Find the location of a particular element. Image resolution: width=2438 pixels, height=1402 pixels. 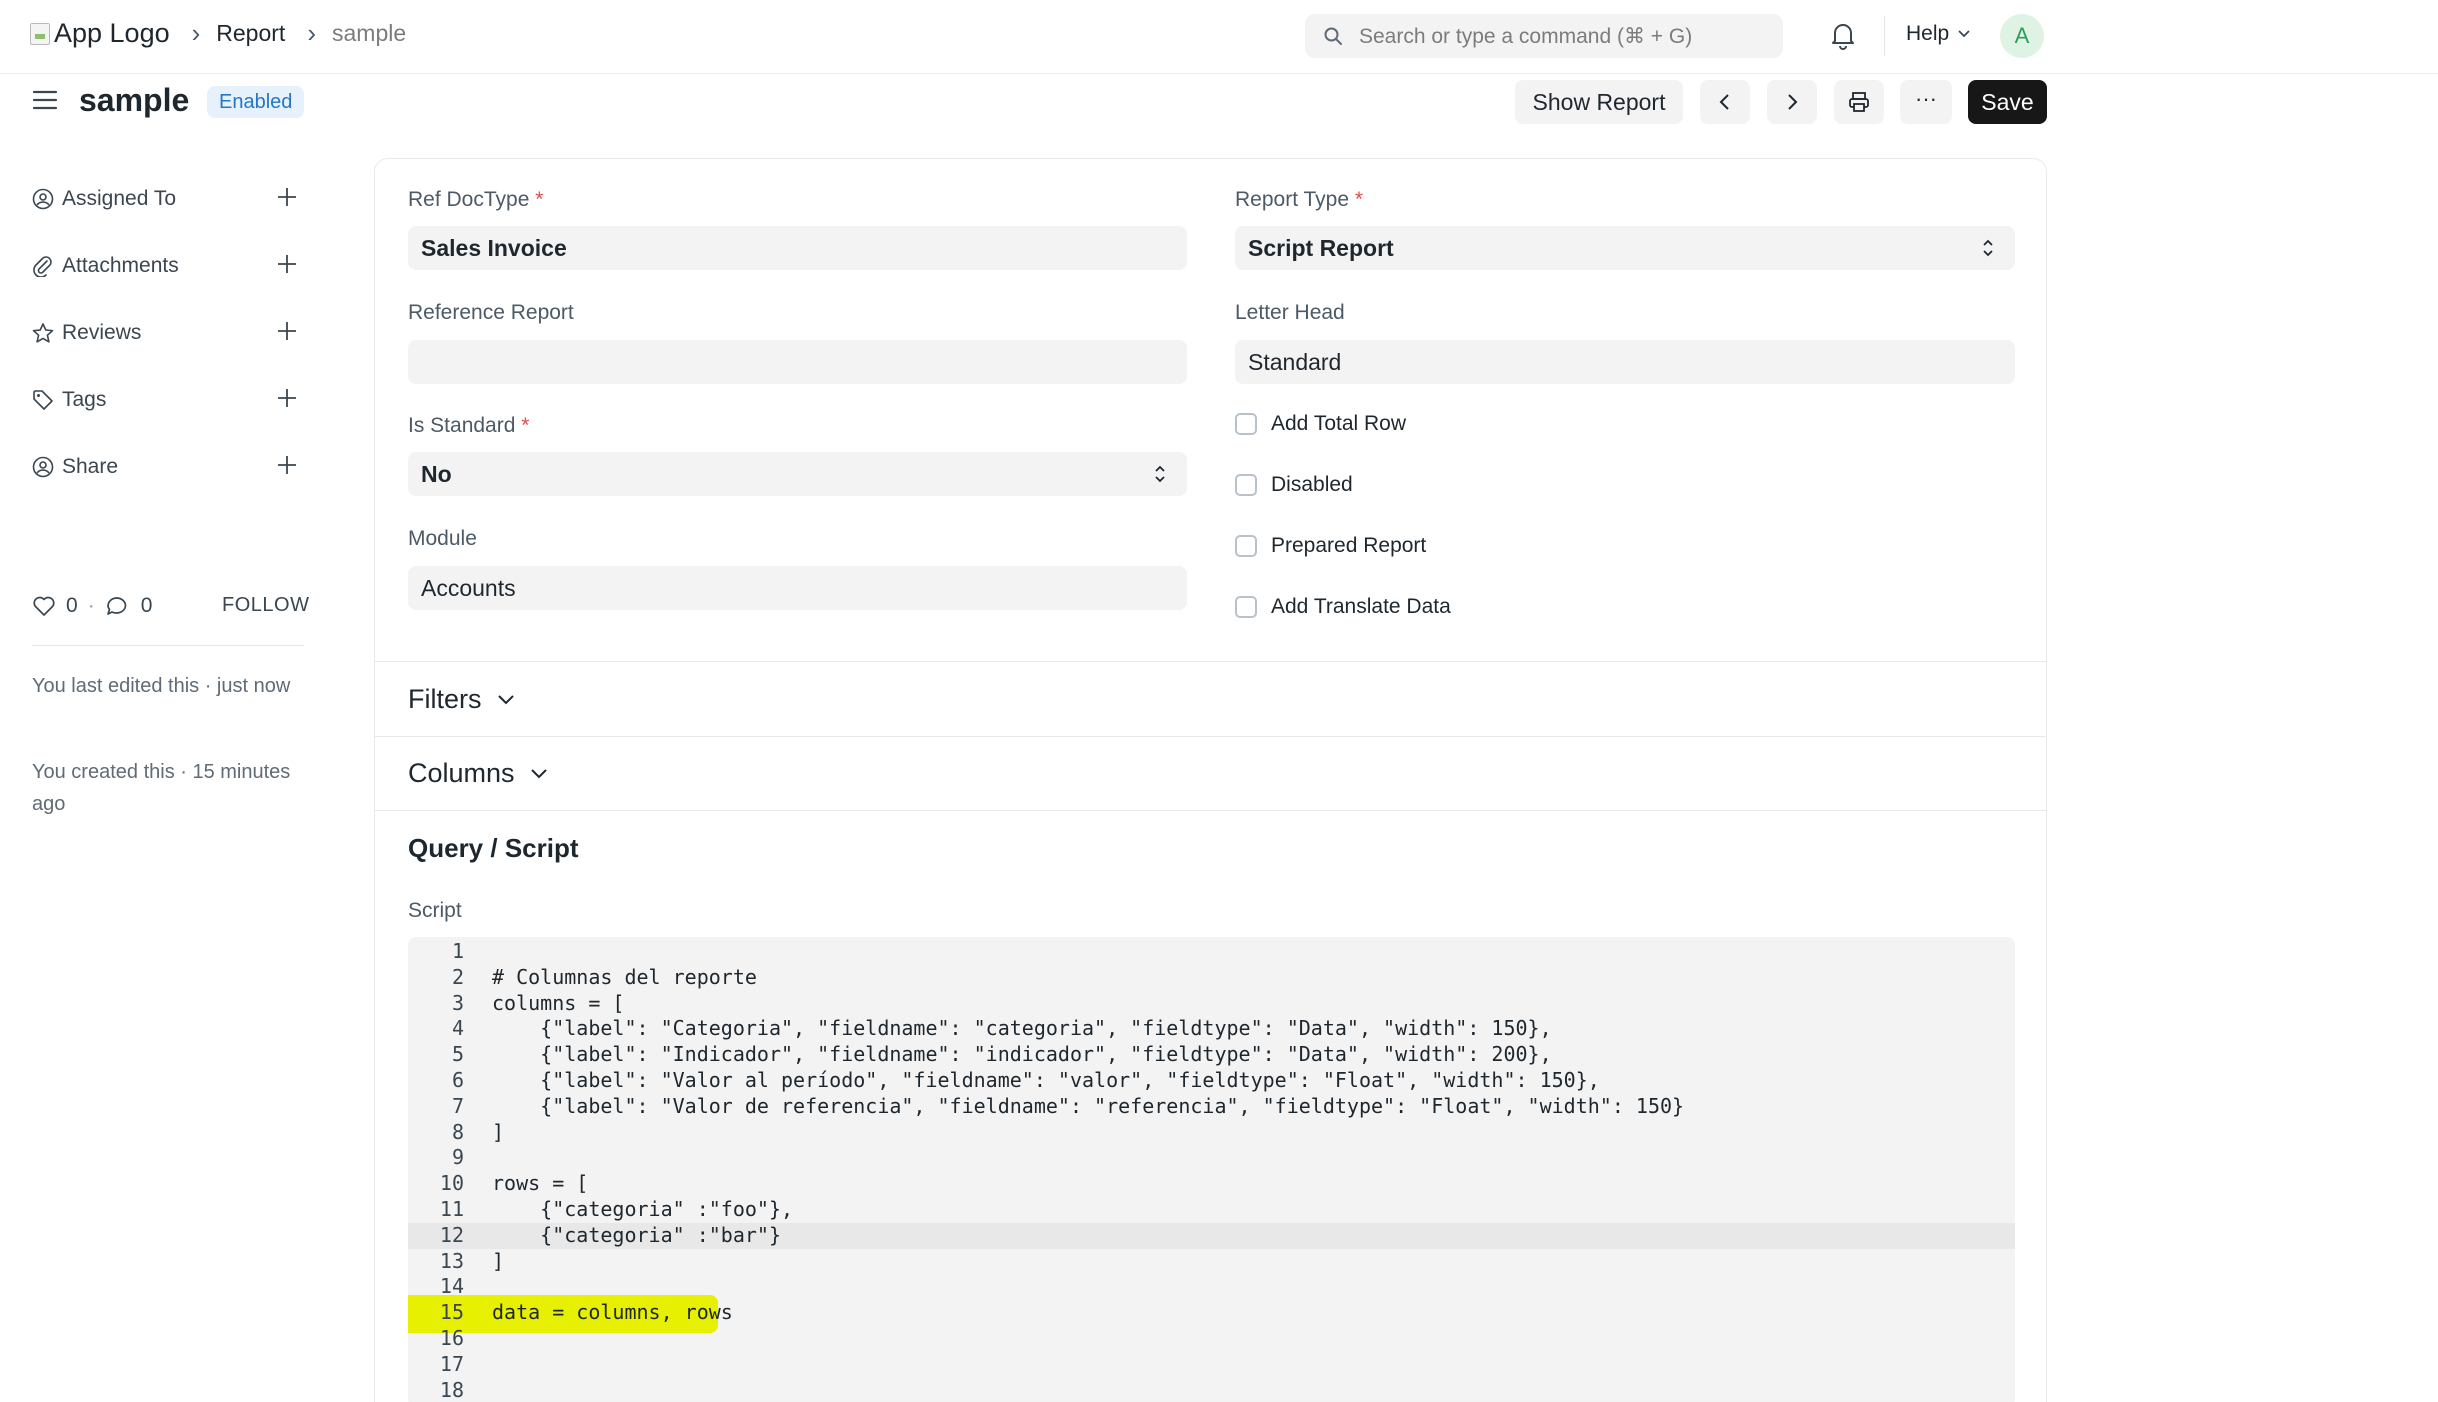

sidebar-item-share: Share is located at coordinates (165, 467).